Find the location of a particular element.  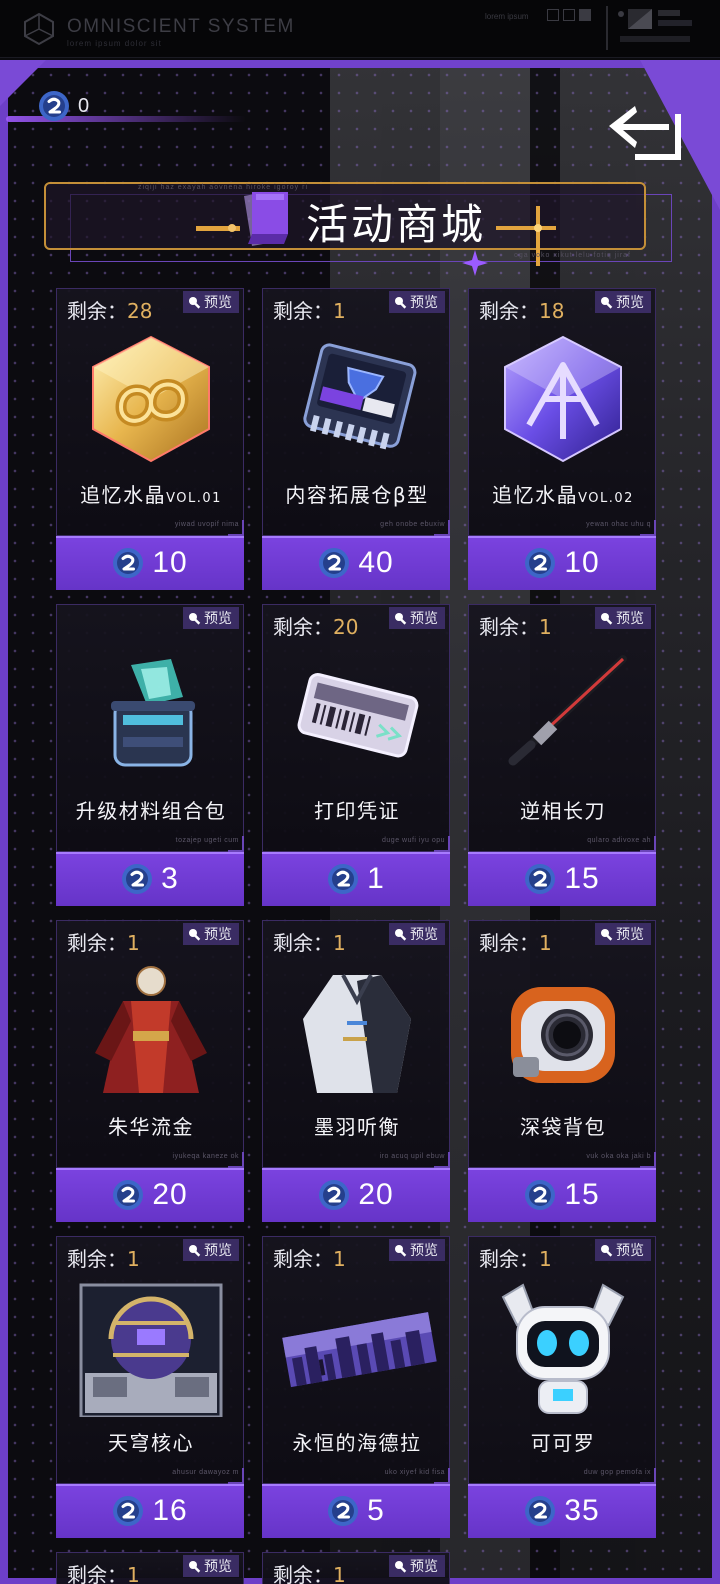

shop-item-card: 剩余：1 预览 可可罗 duw gop pemofa ix 35 is located at coordinates (562, 1387).